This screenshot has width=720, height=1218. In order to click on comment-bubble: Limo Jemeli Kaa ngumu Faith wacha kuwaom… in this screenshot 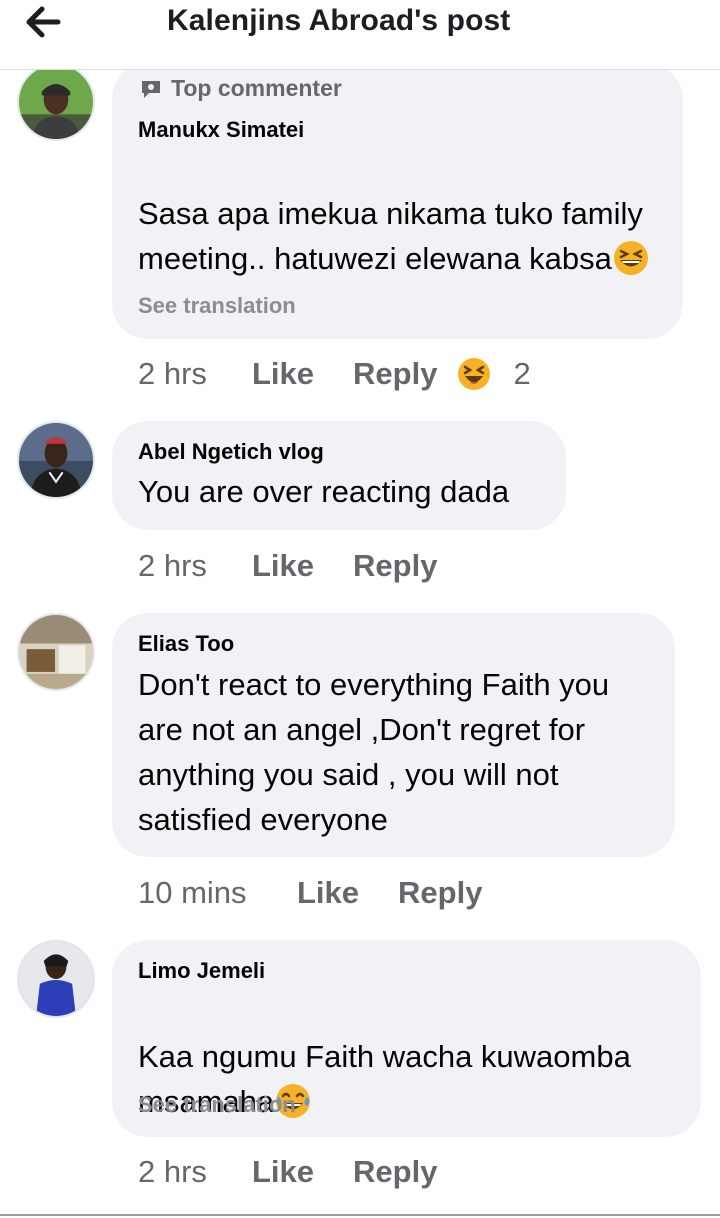, I will do `click(406, 1038)`.